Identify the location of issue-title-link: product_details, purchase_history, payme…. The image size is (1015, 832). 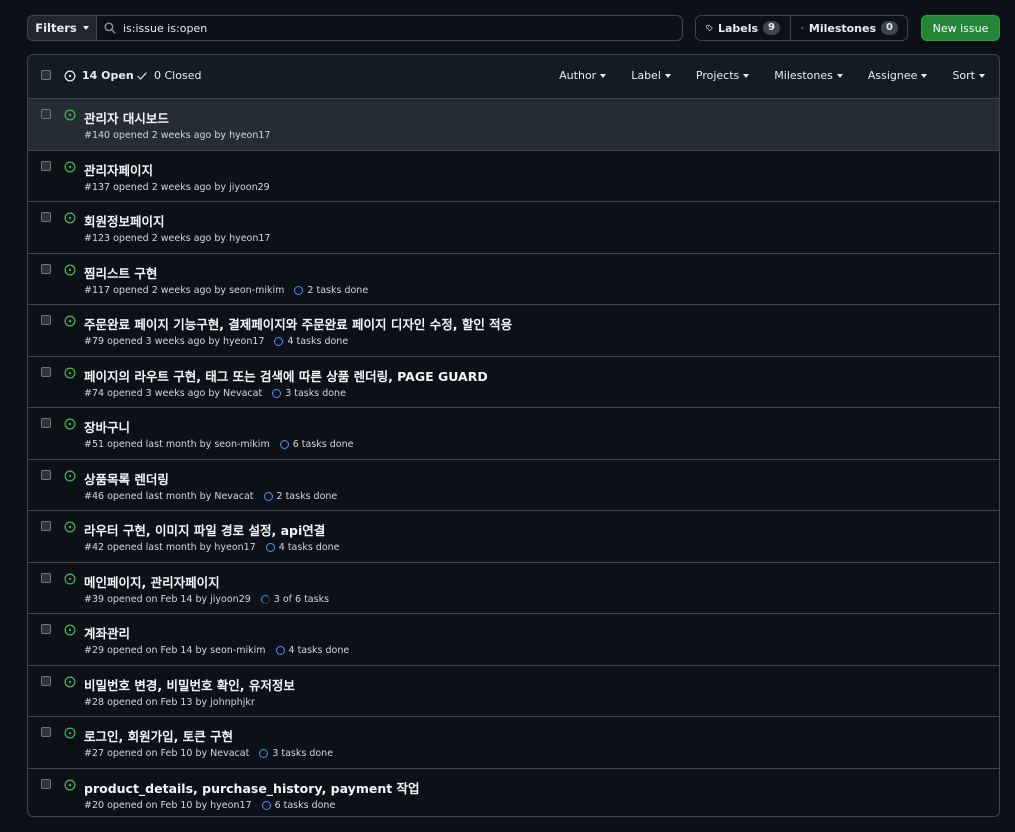
(252, 787).